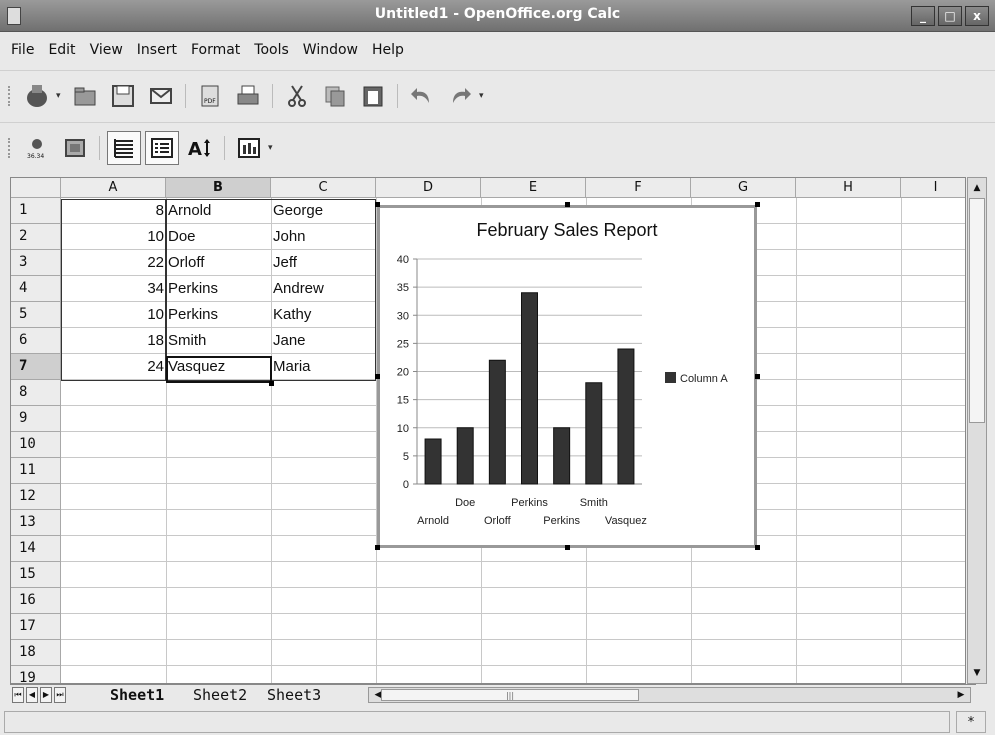 The height and width of the screenshot is (735, 995). Describe the element at coordinates (36, 445) in the screenshot. I see `row-header-10: 10` at that location.